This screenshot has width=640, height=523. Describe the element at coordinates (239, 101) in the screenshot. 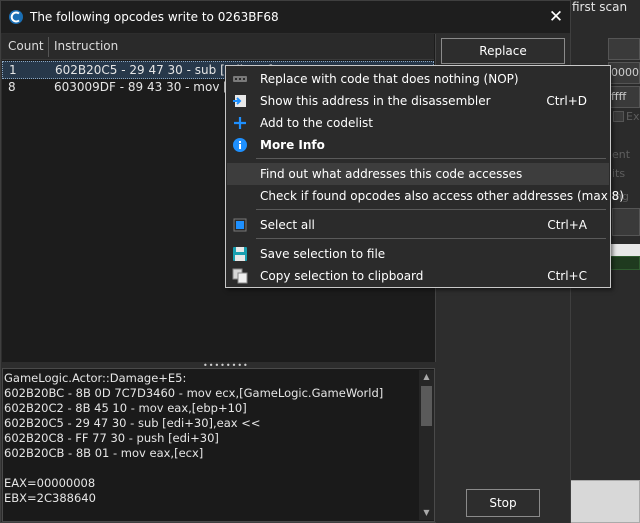

I see `disassembler-icon` at that location.